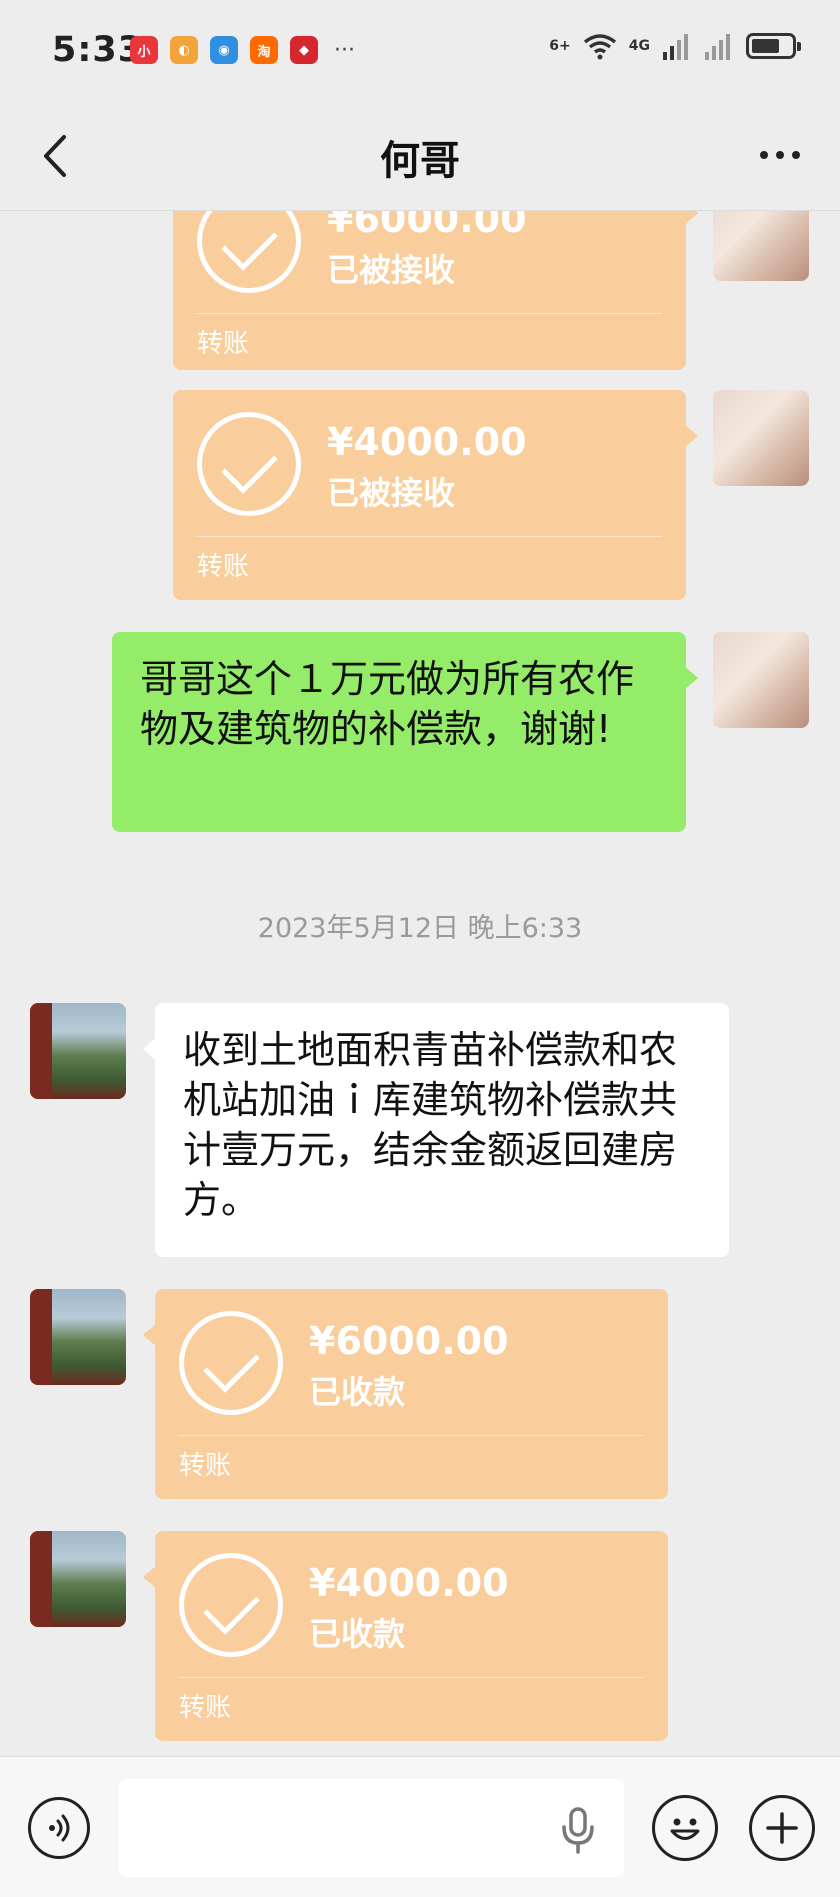 Image resolution: width=840 pixels, height=1897 pixels. Describe the element at coordinates (224, 50) in the screenshot. I see `app-icon-multicolor: ◉` at that location.